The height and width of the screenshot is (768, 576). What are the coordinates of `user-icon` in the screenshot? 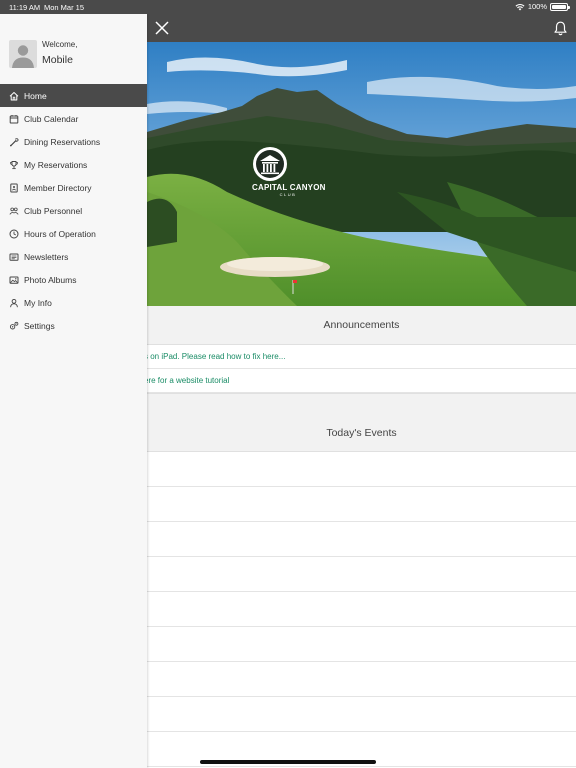 It's located at (14, 303).